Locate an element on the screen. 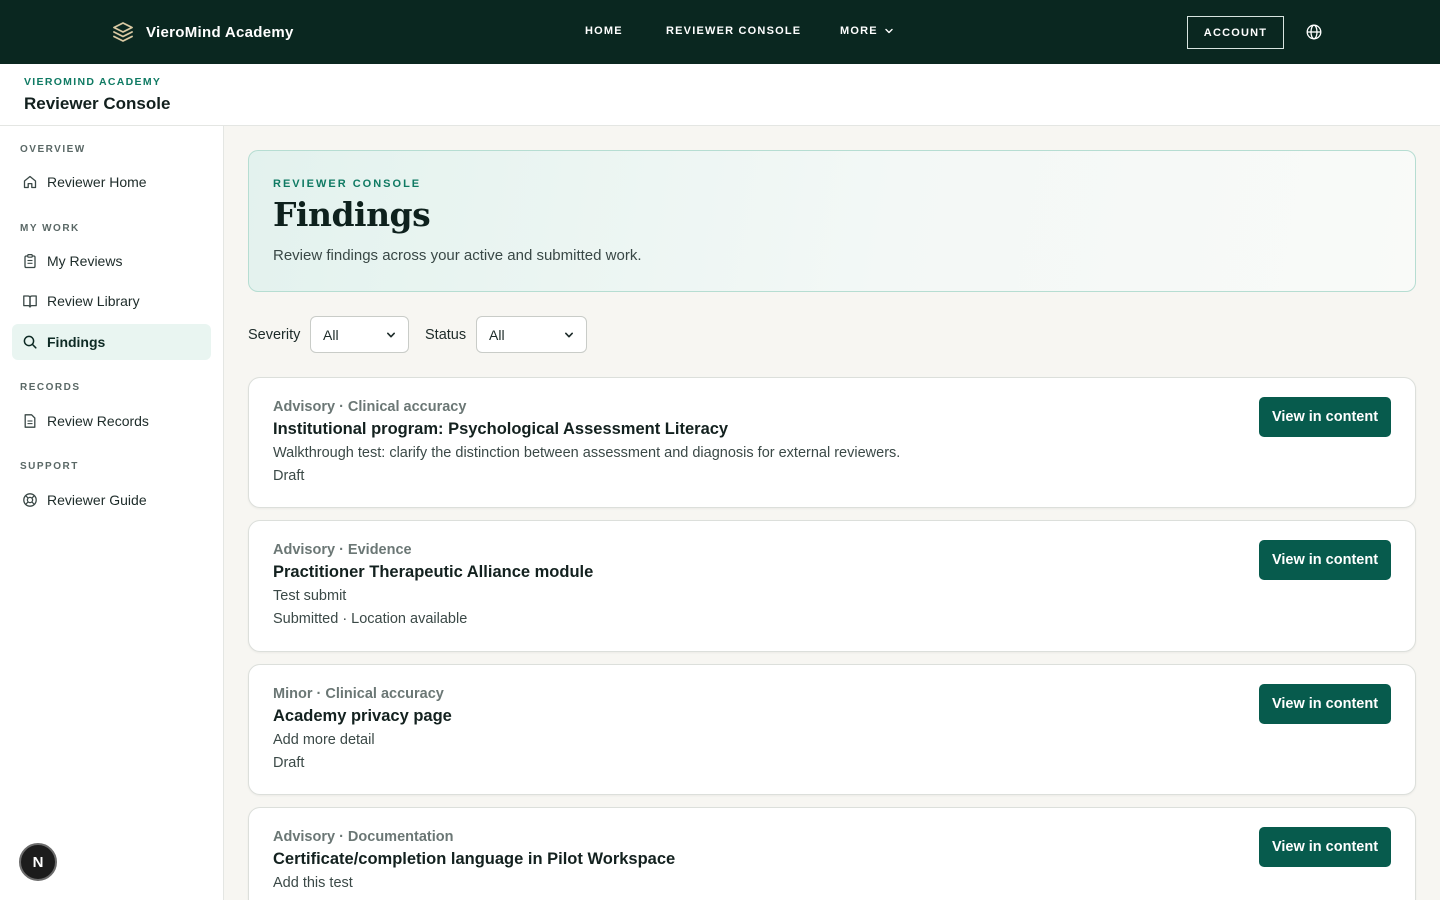 The image size is (1440, 900). sidebar-section-overview: OVERVIEW is located at coordinates (53, 149).